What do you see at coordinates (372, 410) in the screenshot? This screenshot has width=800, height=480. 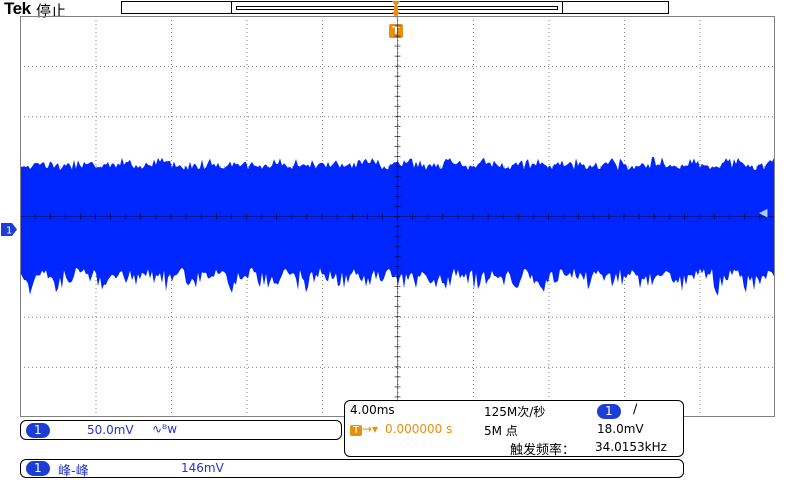 I see `time-per-div: 4.00ms` at bounding box center [372, 410].